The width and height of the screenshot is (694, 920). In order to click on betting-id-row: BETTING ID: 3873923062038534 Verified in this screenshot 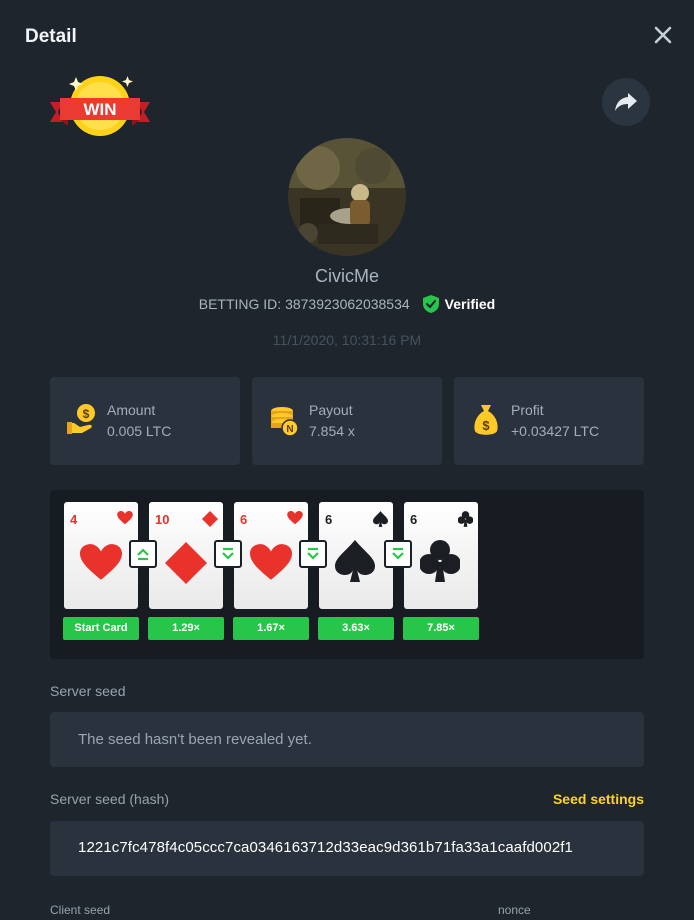, I will do `click(347, 304)`.